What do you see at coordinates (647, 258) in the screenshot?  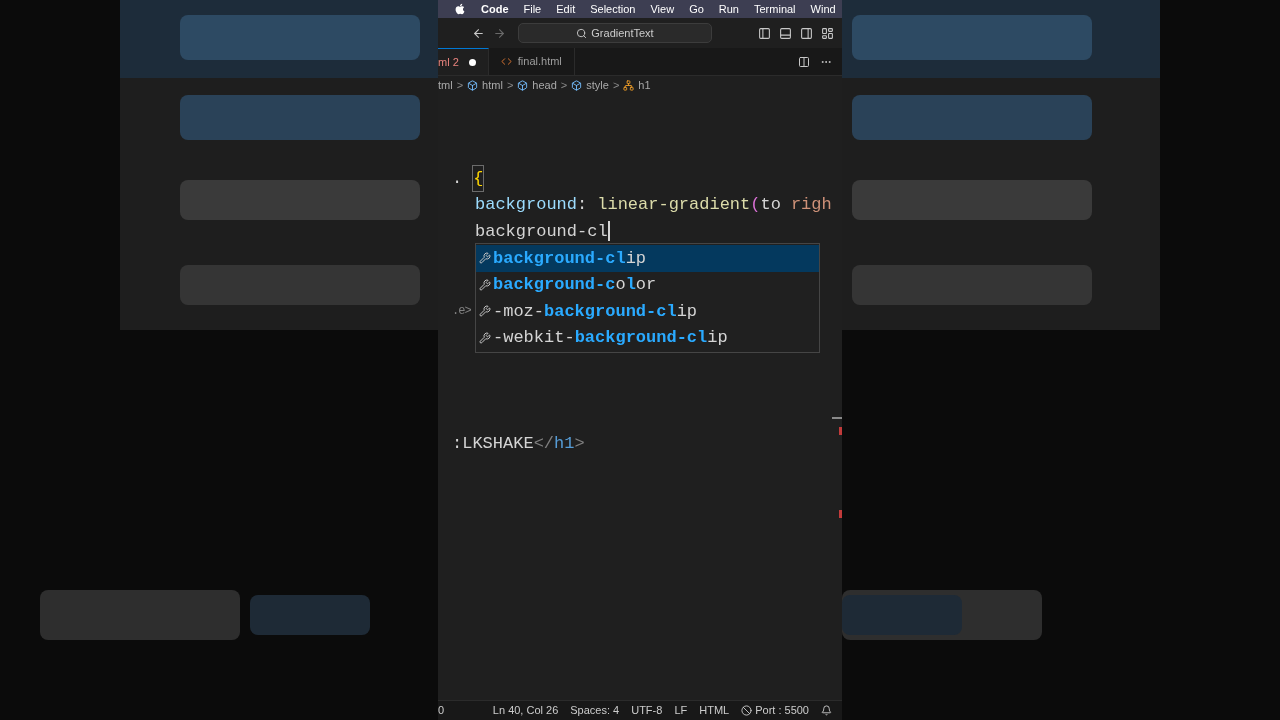 I see `suggestion-item: background-clip` at bounding box center [647, 258].